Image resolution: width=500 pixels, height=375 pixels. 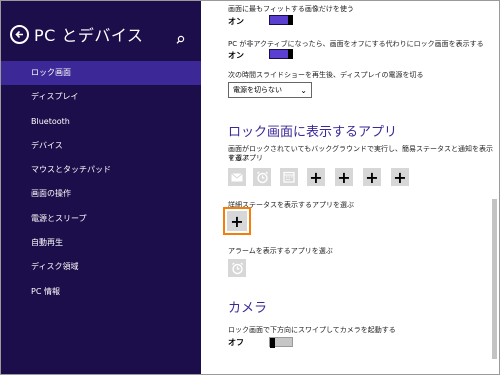 I want to click on alarm-display-app-button, so click(x=237, y=268).